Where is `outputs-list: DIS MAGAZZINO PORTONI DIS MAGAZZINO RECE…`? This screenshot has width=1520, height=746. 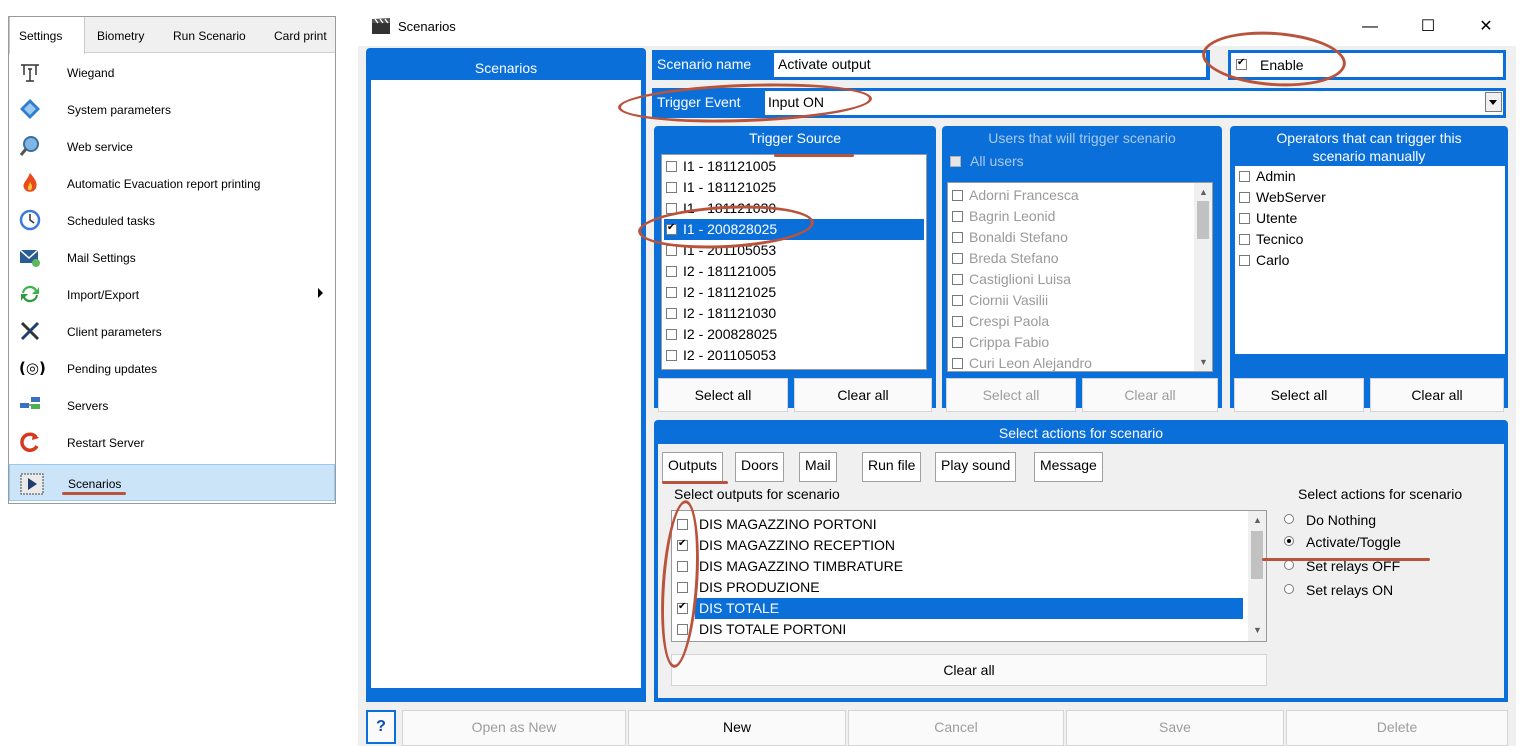
outputs-list: DIS MAGAZZINO PORTONI DIS MAGAZZINO RECE… is located at coordinates (969, 576).